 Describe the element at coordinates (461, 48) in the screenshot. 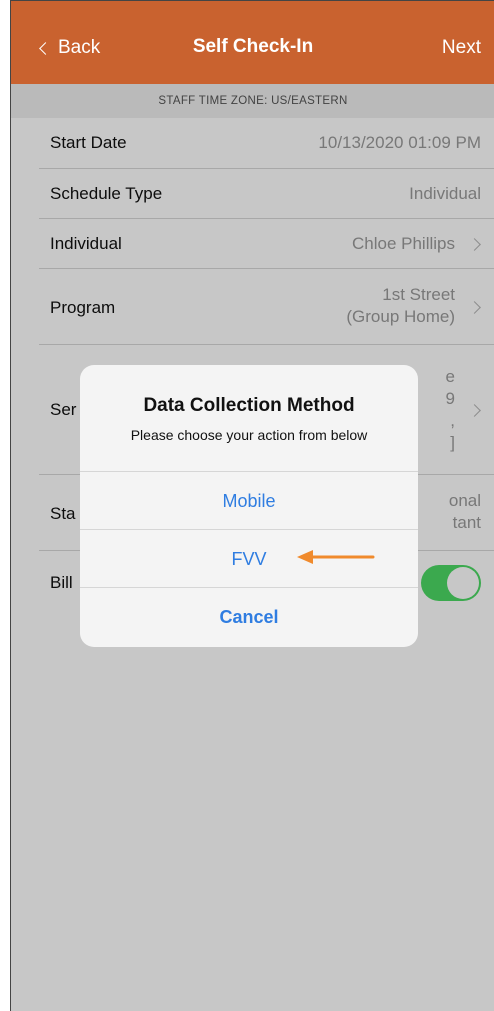

I see `next-button: Next` at that location.